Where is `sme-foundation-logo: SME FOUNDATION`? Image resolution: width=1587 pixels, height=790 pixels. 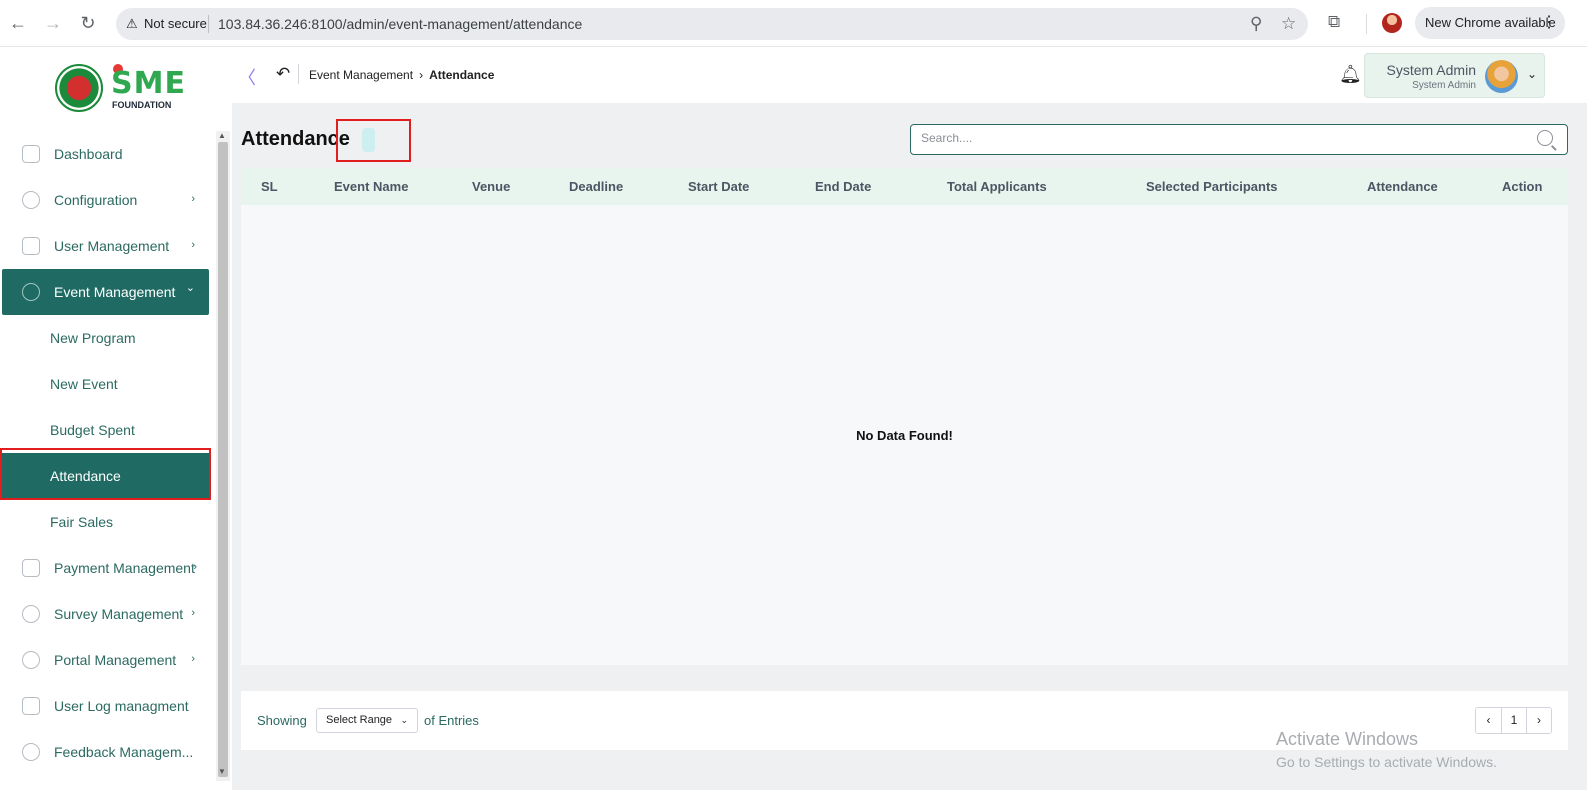
sme-foundation-logo: SME FOUNDATION is located at coordinates (120, 88).